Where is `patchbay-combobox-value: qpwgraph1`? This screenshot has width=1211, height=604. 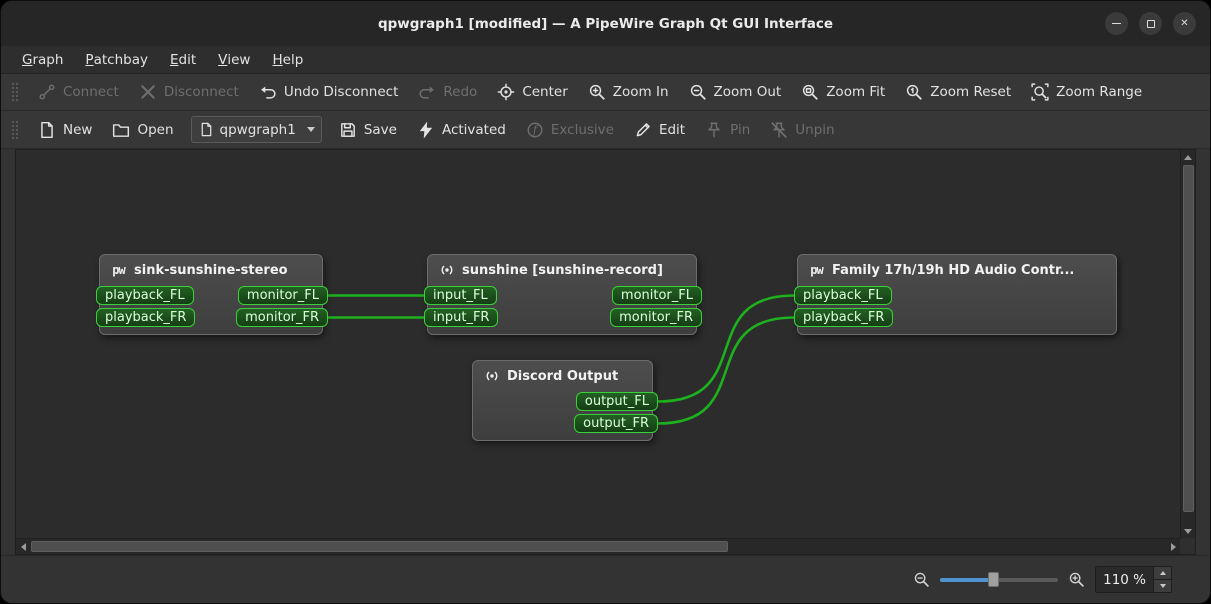
patchbay-combobox-value: qpwgraph1 is located at coordinates (257, 129).